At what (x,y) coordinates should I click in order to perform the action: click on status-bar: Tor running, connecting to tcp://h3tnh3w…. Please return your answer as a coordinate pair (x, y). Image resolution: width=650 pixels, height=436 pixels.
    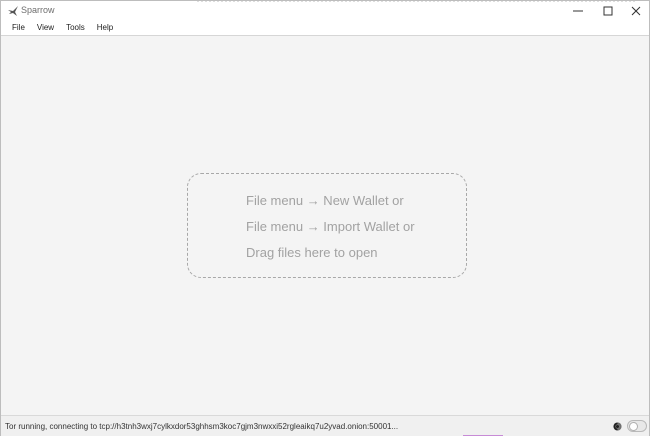
    Looking at the image, I should click on (325, 425).